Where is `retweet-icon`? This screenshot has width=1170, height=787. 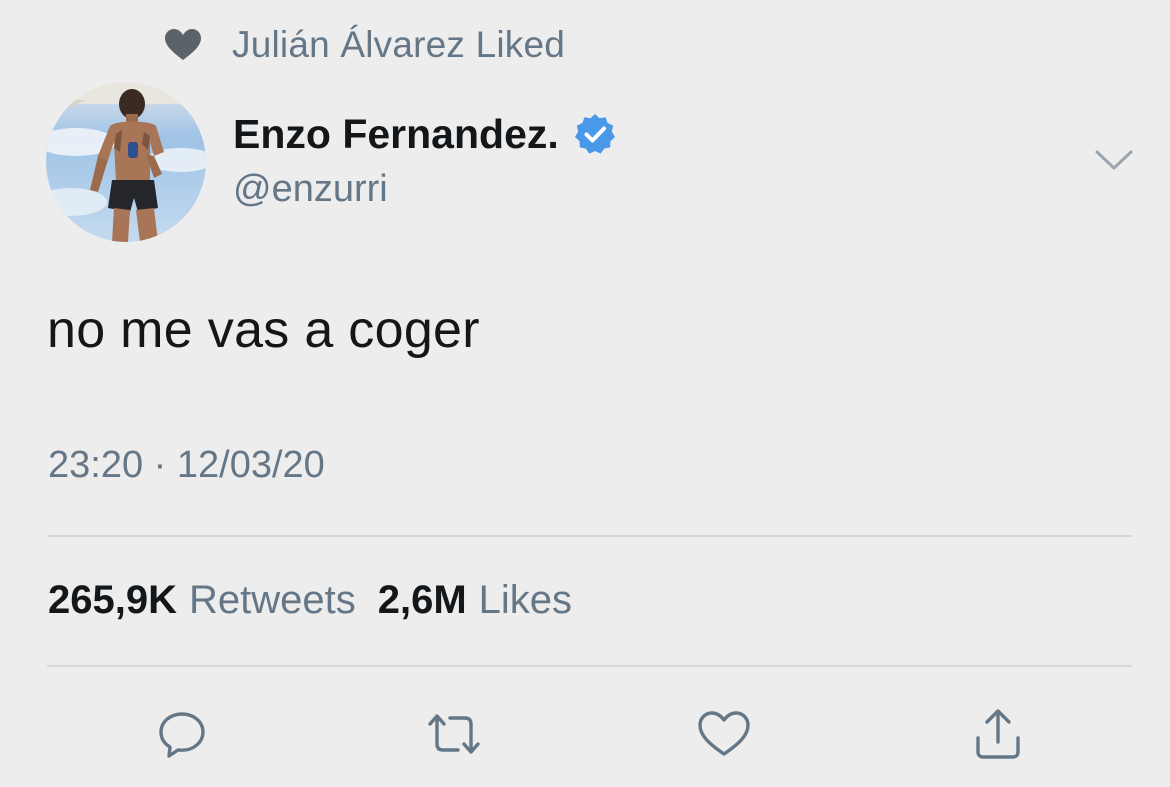
retweet-icon is located at coordinates (454, 736).